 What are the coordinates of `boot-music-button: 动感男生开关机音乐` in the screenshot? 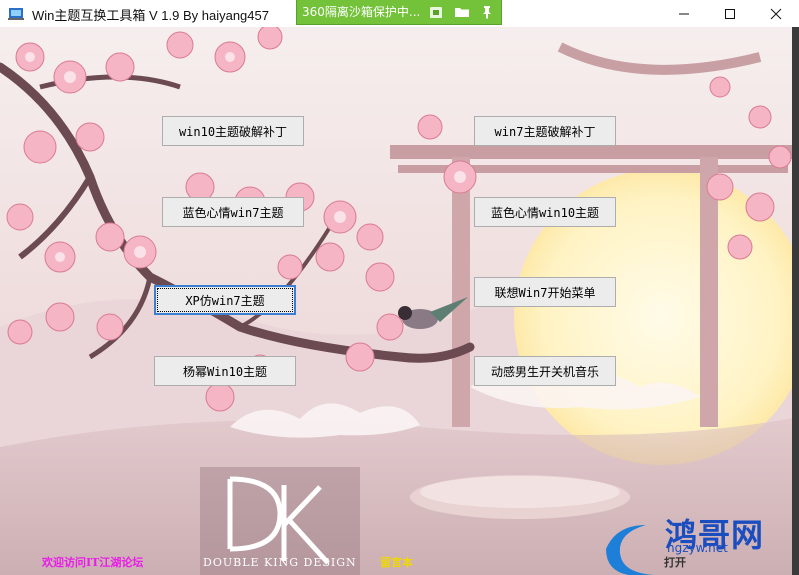 It's located at (545, 371).